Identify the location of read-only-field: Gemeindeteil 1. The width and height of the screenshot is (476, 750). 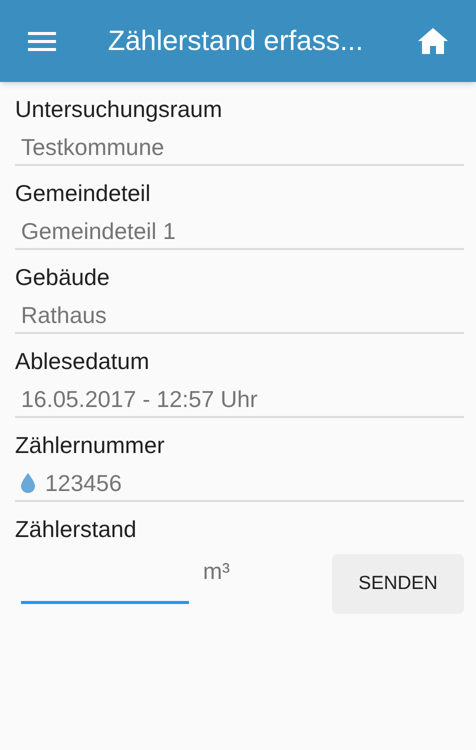
(239, 233).